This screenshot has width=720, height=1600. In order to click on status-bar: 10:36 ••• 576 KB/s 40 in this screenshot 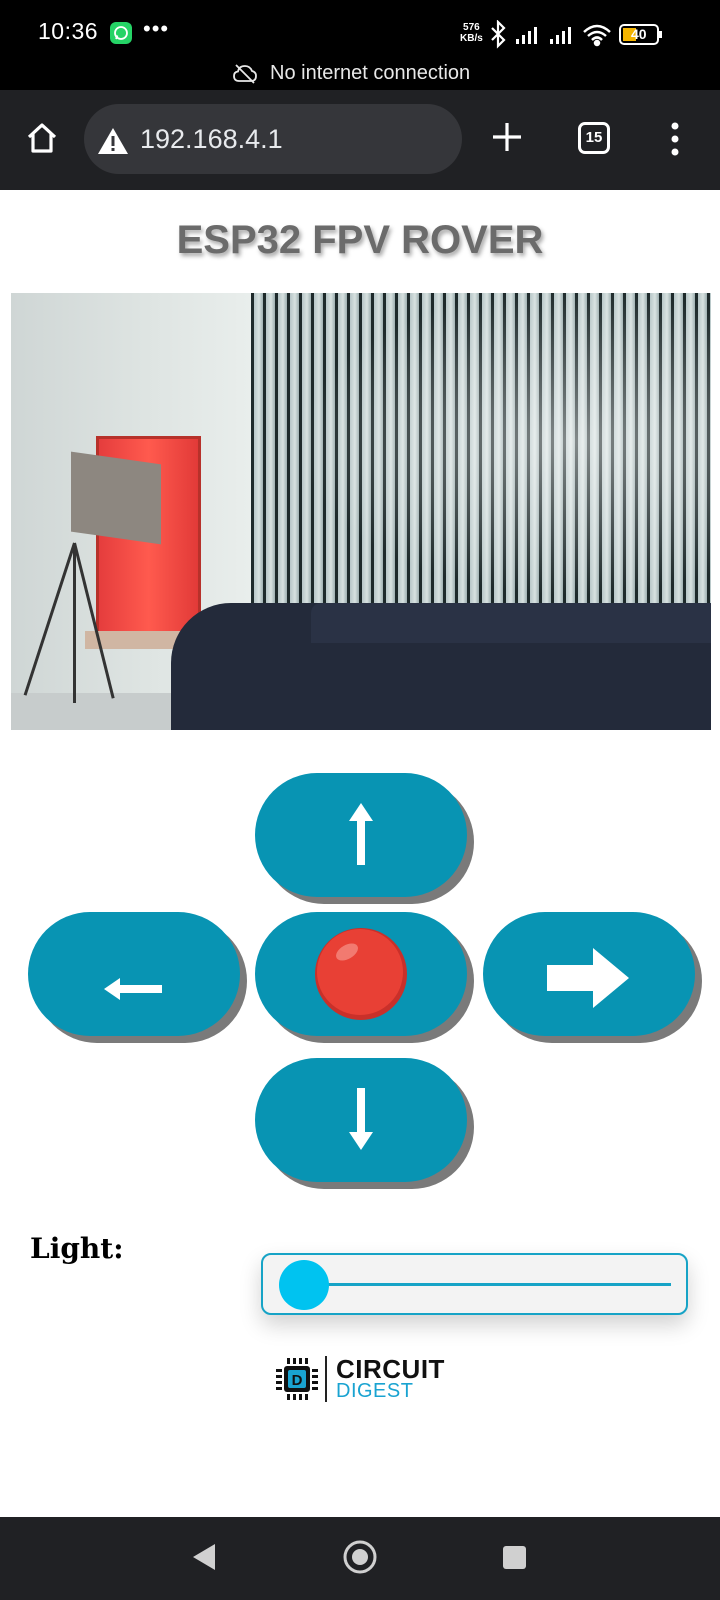, I will do `click(360, 30)`.